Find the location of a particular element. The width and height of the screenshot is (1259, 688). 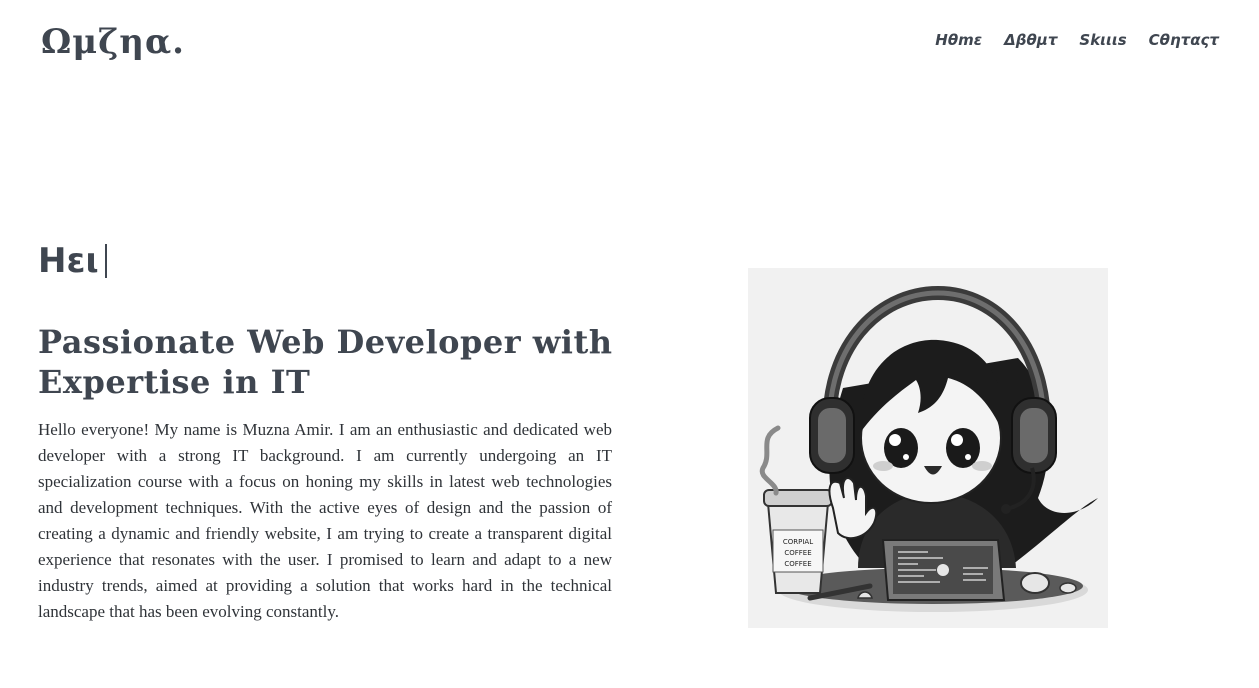

typed-greeting: Ηει is located at coordinates (72, 261).